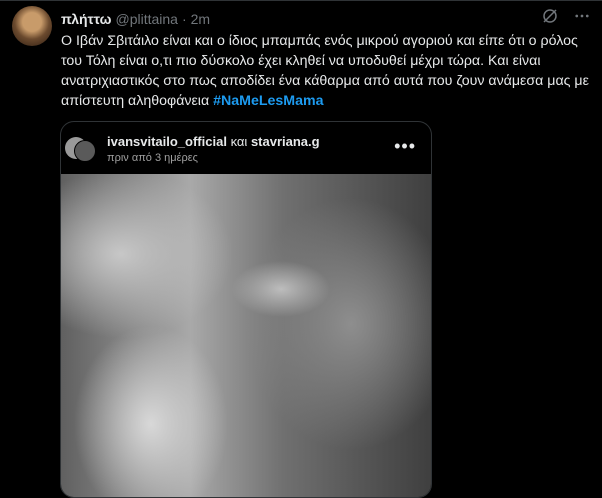 This screenshot has width=602, height=498. Describe the element at coordinates (86, 19) in the screenshot. I see `display-name: πλήττω` at that location.